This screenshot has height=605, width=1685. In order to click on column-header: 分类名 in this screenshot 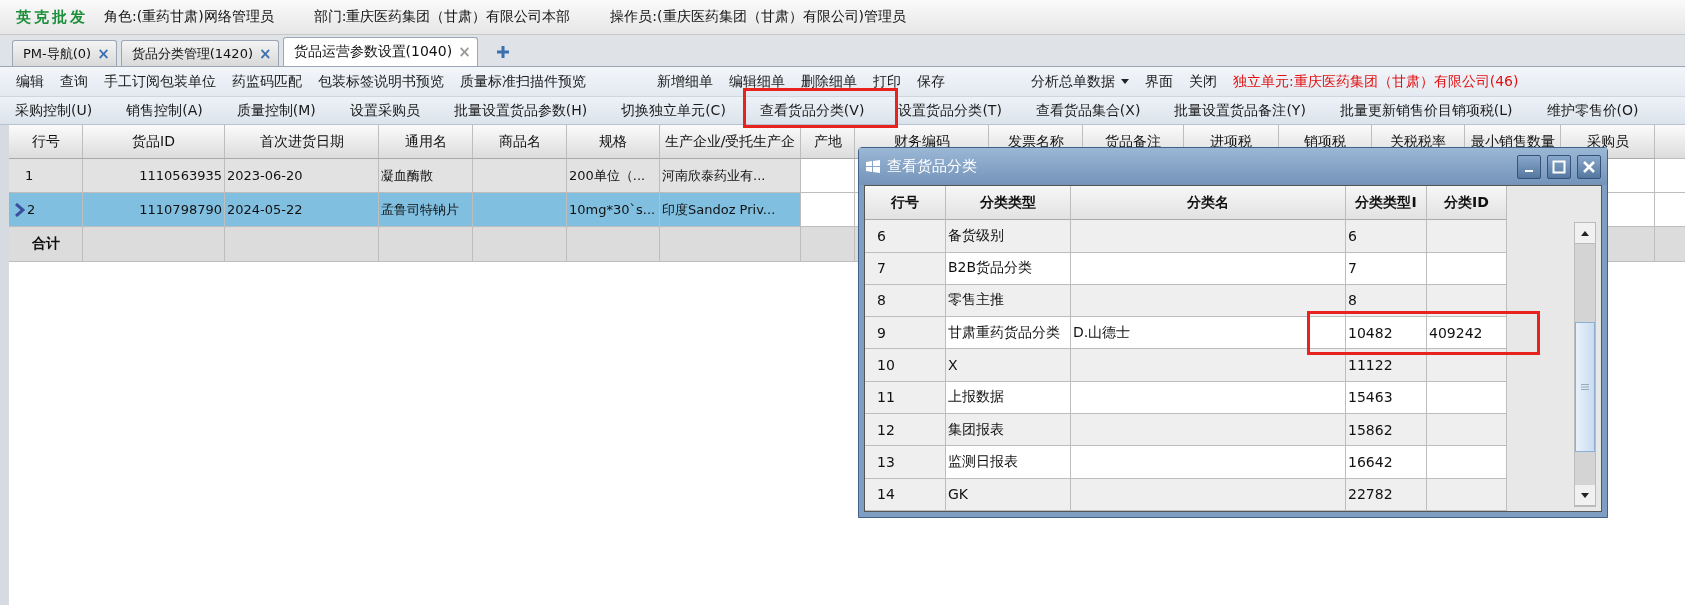, I will do `click(1208, 203)`.